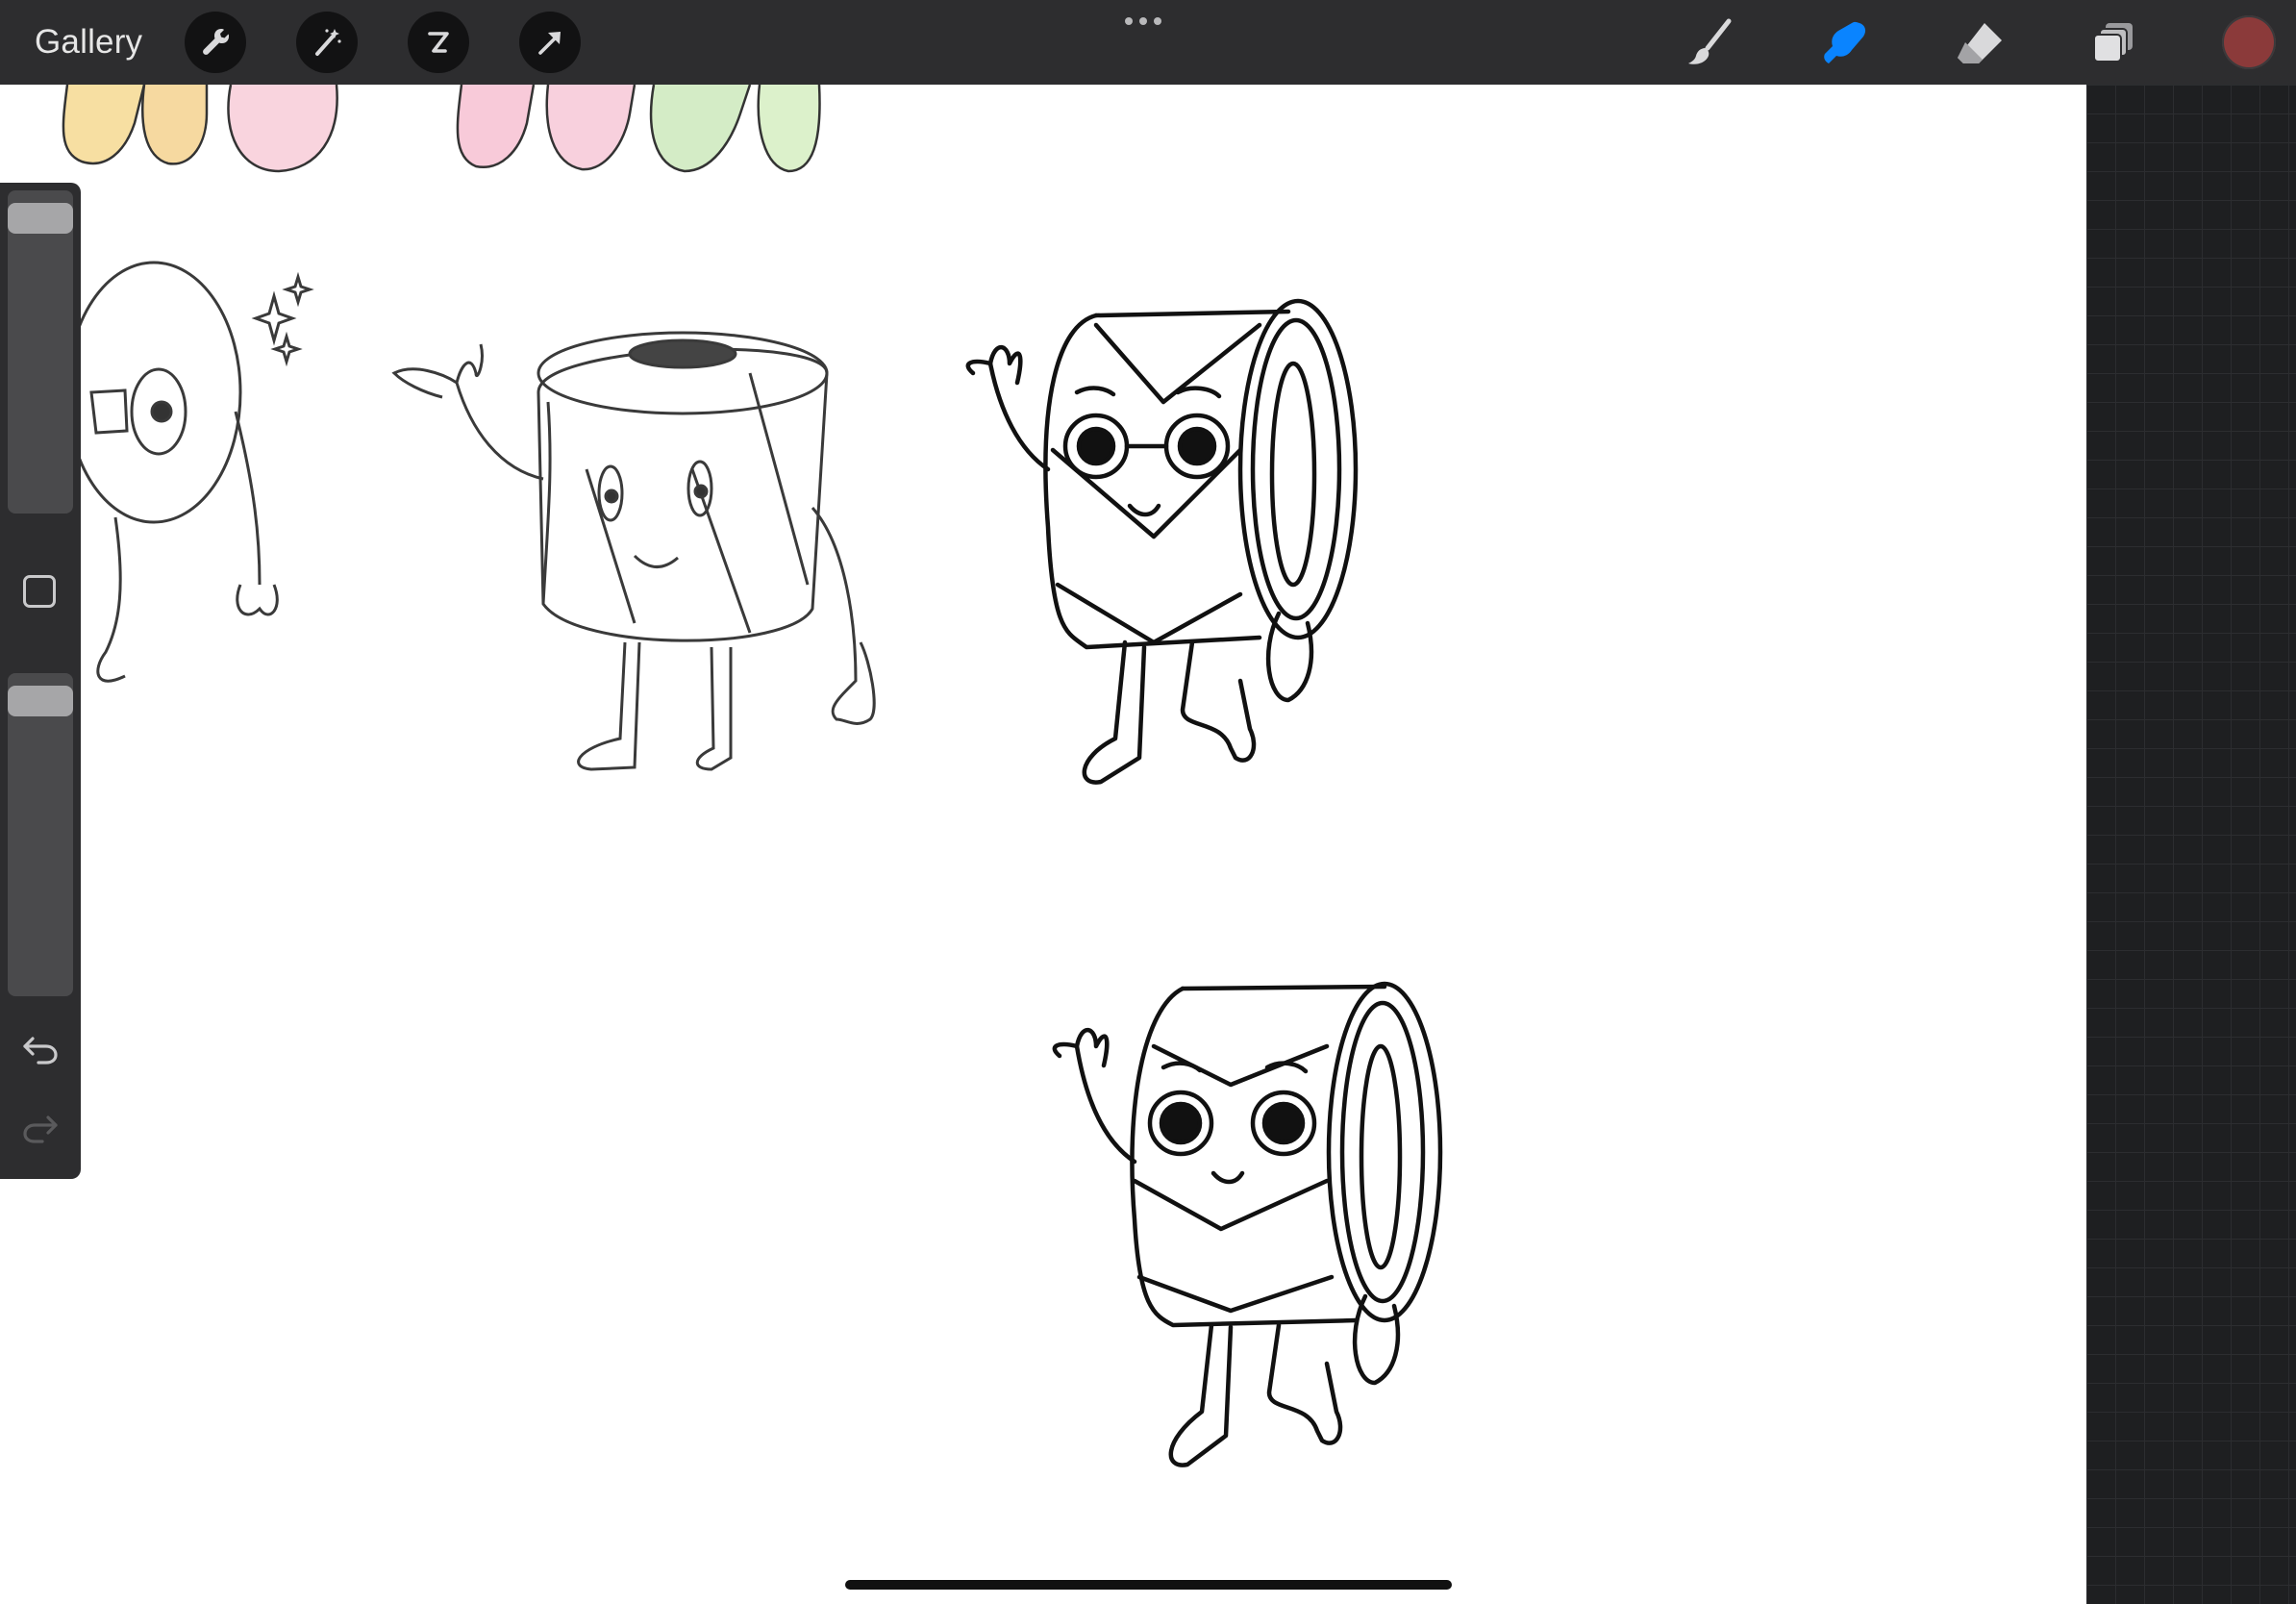  I want to click on eraser-tool-button, so click(1980, 43).